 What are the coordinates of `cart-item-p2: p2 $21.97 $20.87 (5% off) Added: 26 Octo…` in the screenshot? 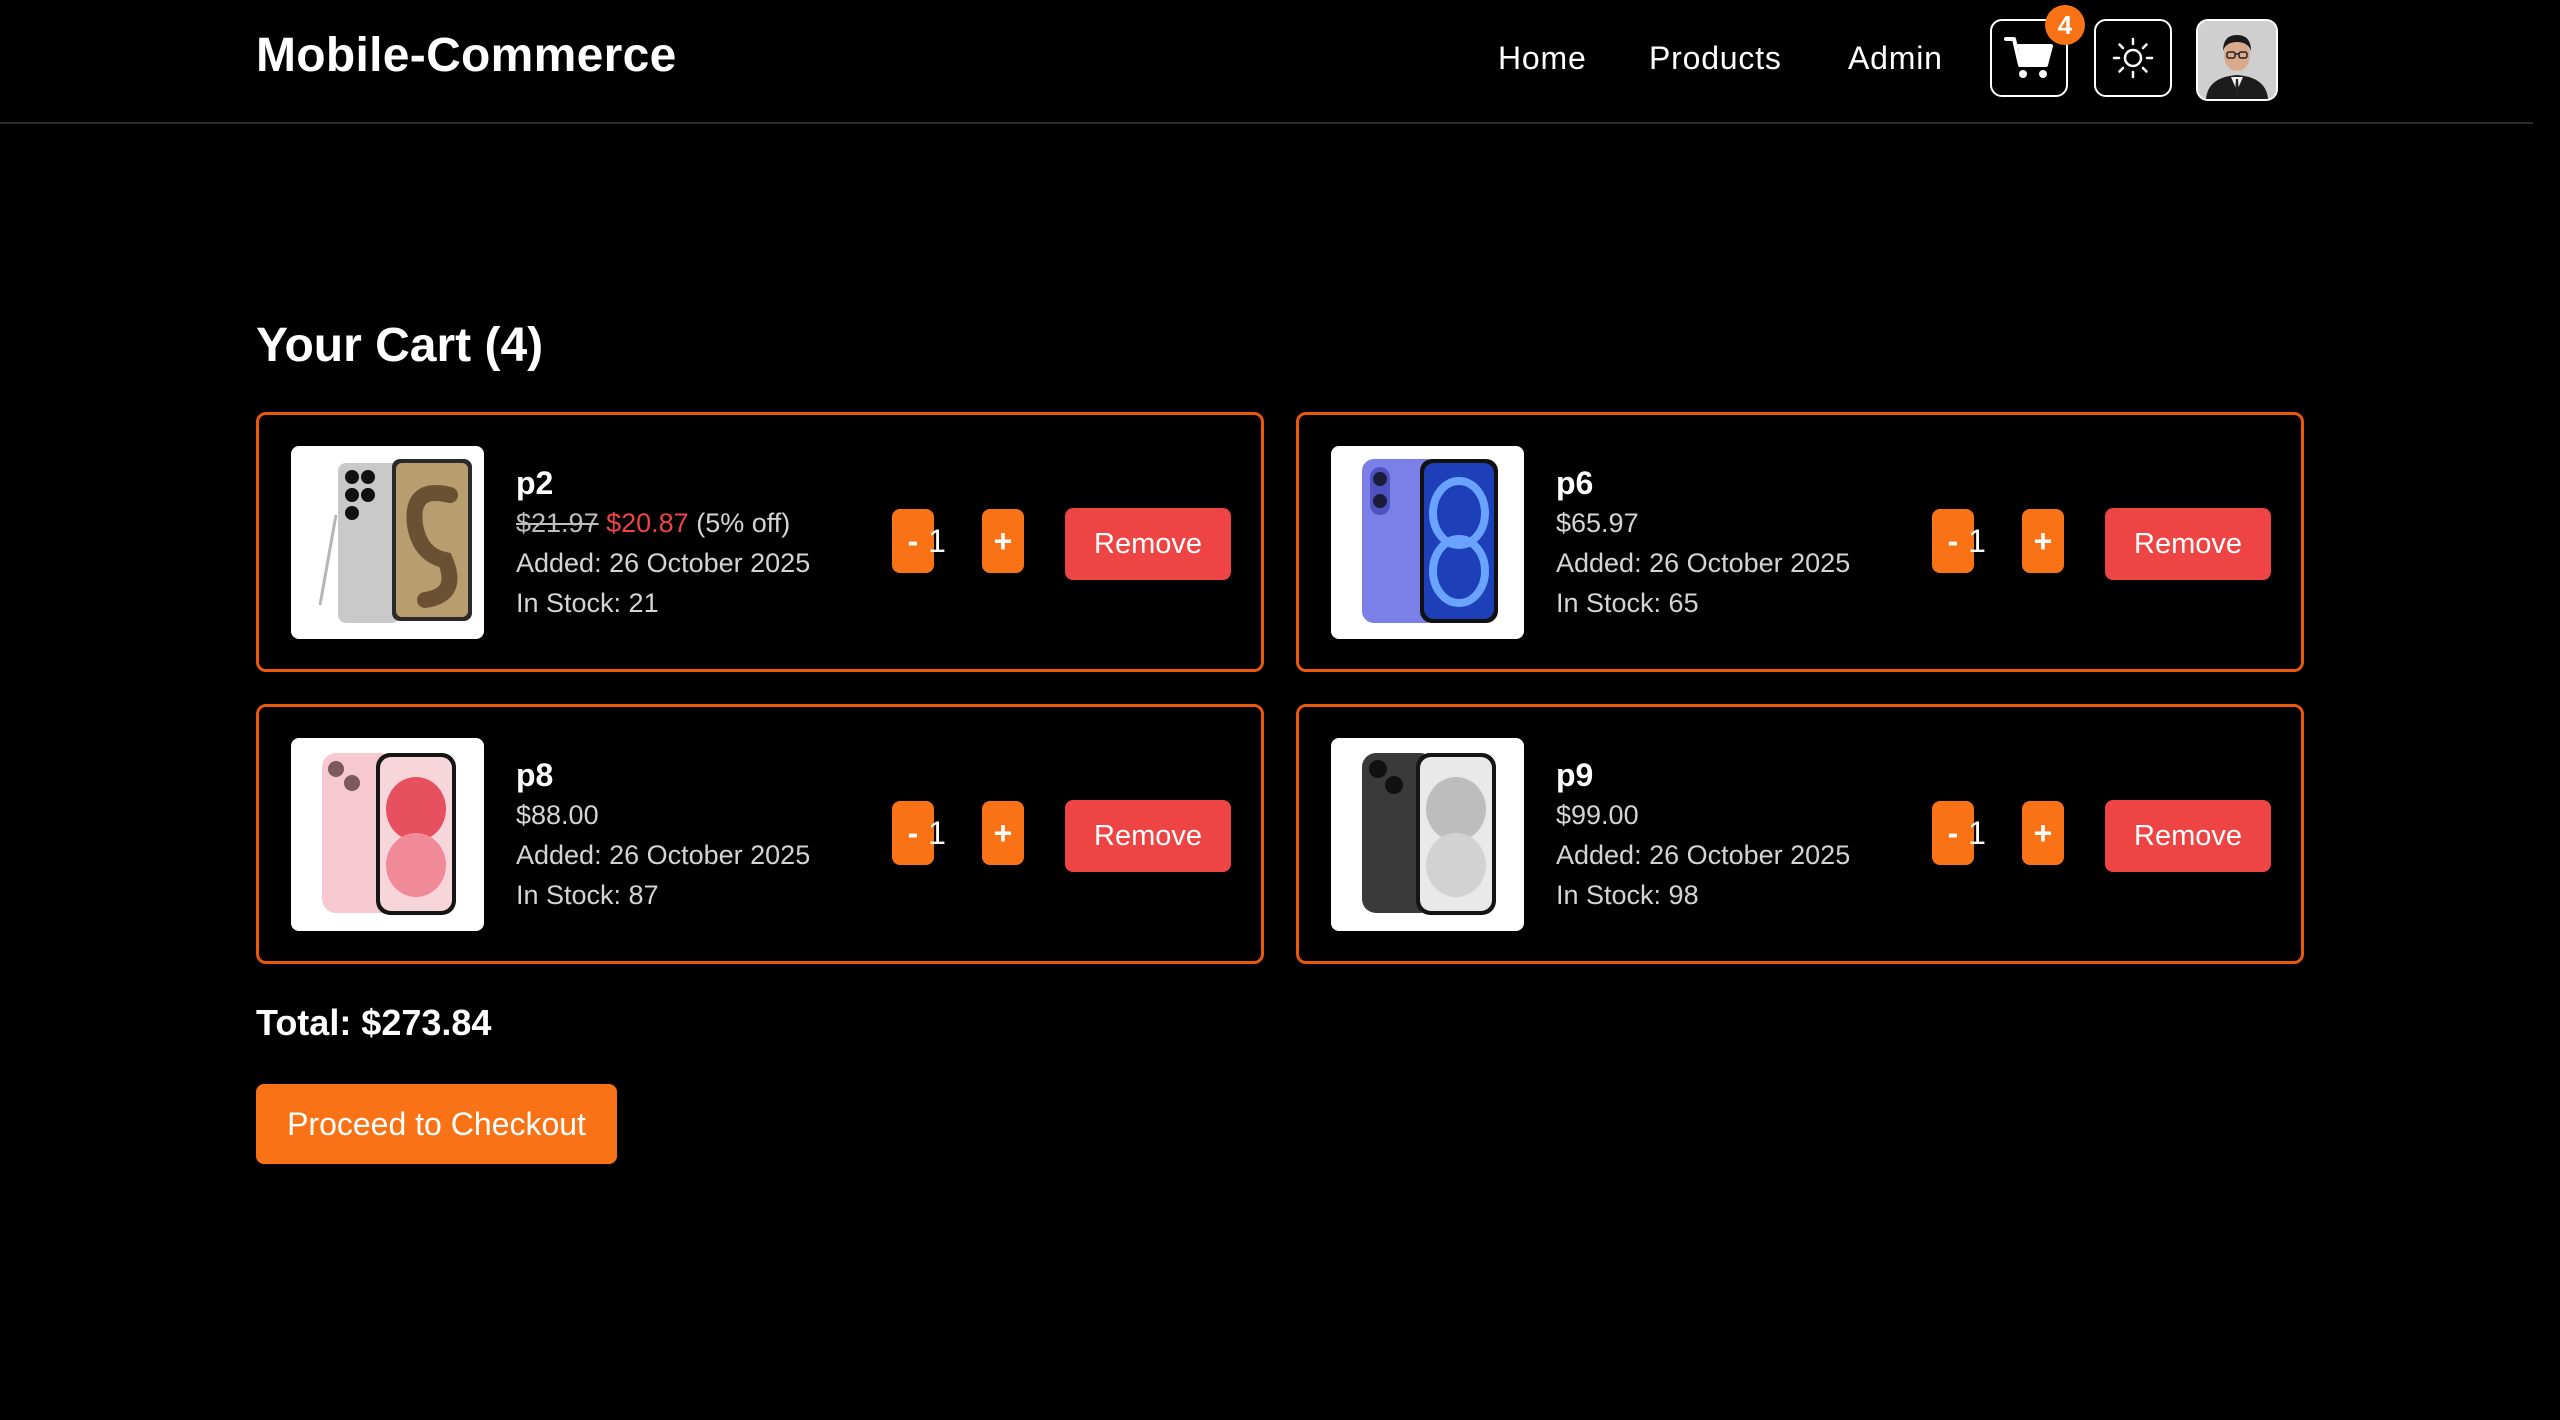 It's located at (760, 542).